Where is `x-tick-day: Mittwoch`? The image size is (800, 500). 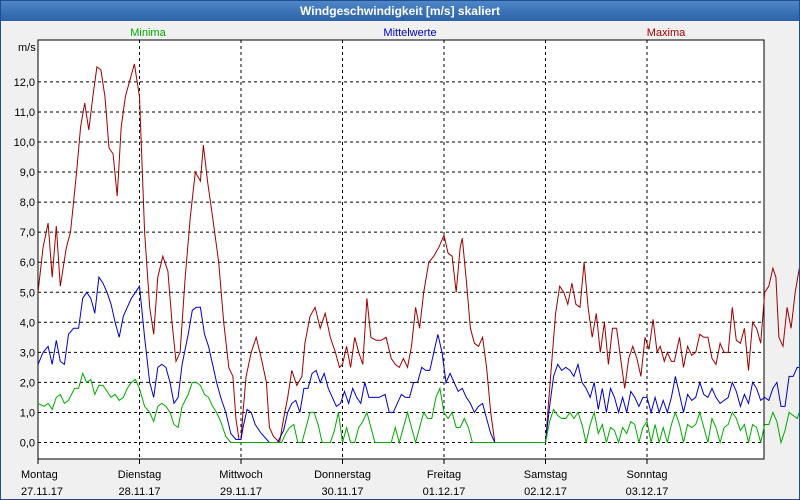 x-tick-day: Mittwoch is located at coordinates (240, 475).